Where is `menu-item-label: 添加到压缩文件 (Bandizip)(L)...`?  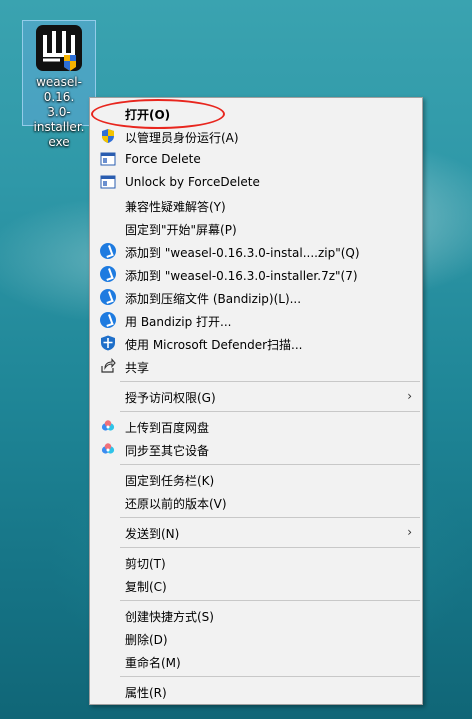
menu-item-label: 添加到压缩文件 (Bandizip)(L)... is located at coordinates (213, 299).